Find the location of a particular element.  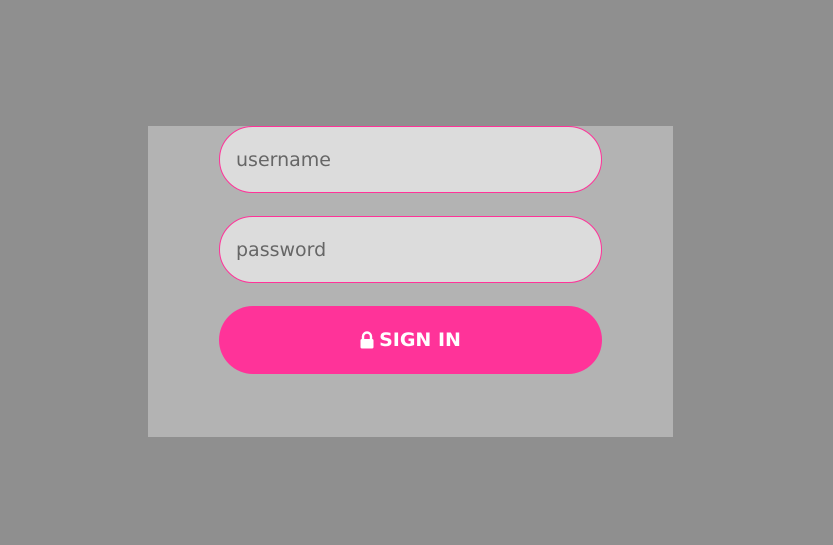

username-input is located at coordinates (410, 159).